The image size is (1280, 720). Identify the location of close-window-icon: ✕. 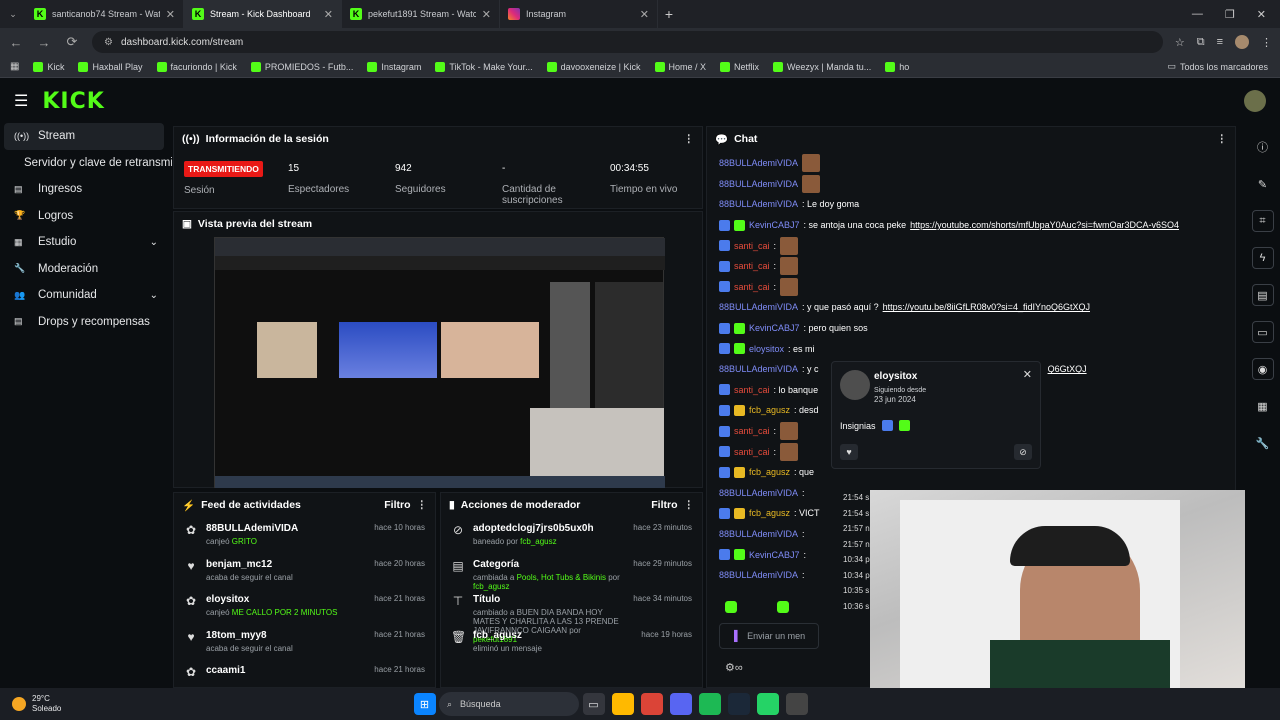
(1261, 14).